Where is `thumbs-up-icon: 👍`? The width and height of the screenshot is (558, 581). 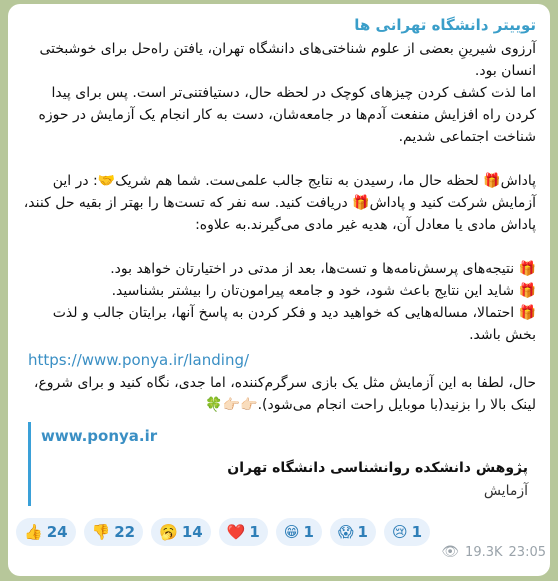 thumbs-up-icon: 👍 is located at coordinates (33, 532).